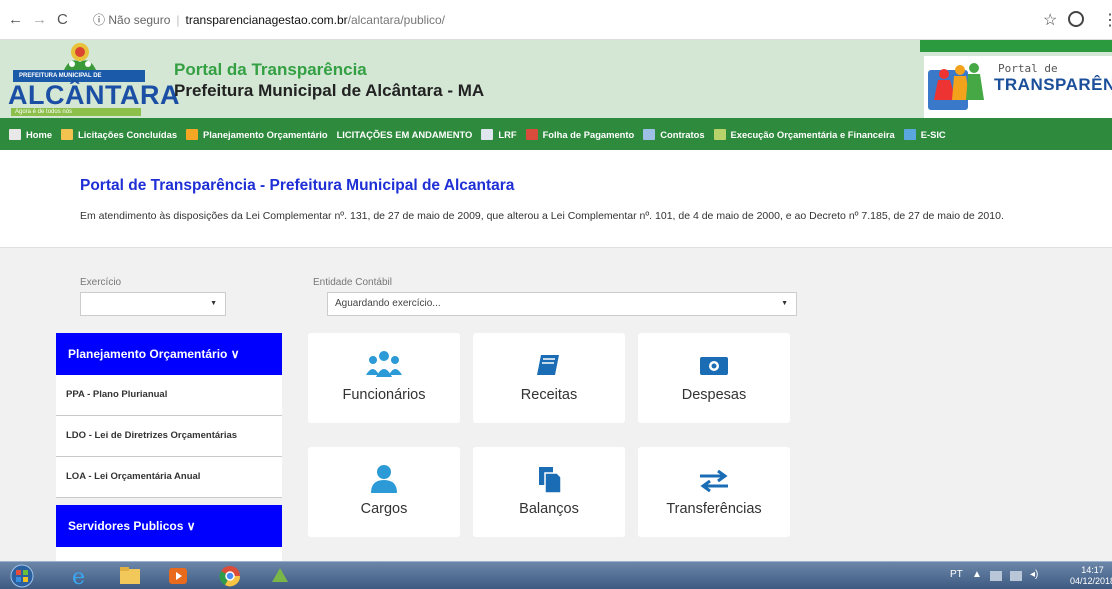 Image resolution: width=1112 pixels, height=589 pixels. Describe the element at coordinates (169, 395) in the screenshot. I see `sidebar-item-ppa: PPA - Plano Plurianual` at that location.